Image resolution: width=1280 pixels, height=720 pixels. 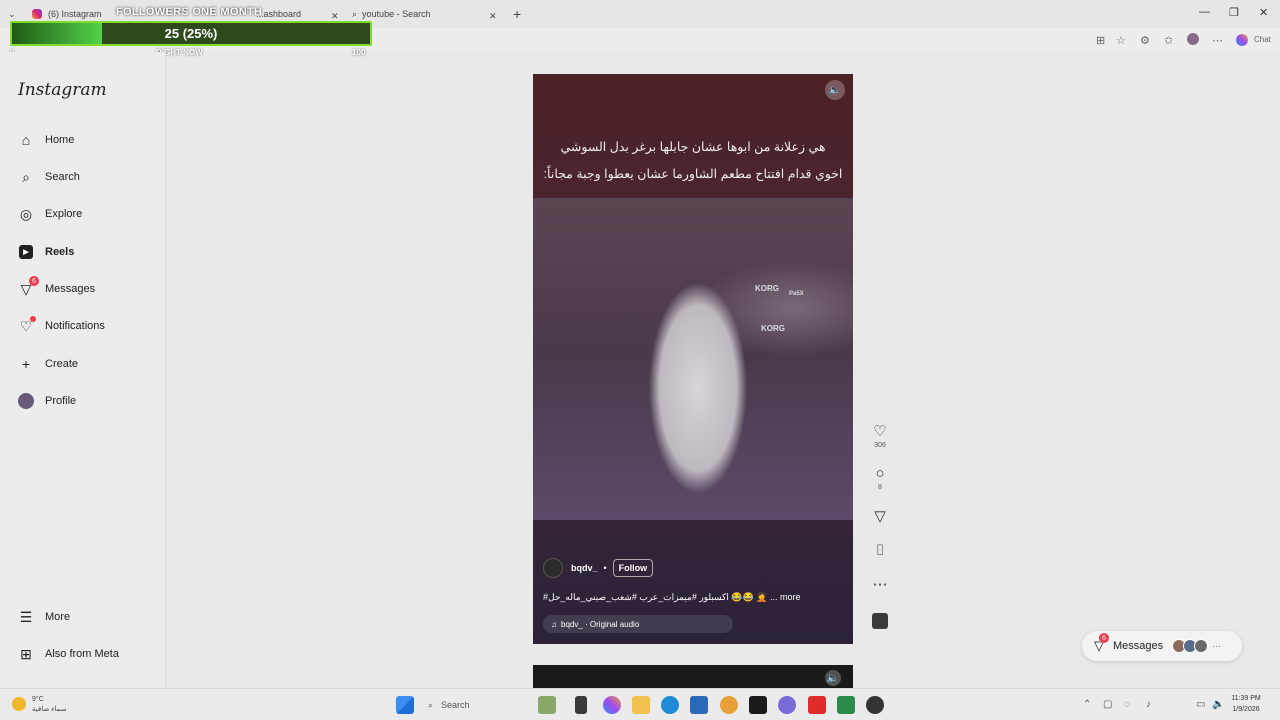 What do you see at coordinates (1121, 40) in the screenshot?
I see `favorite-icon: ☆` at bounding box center [1121, 40].